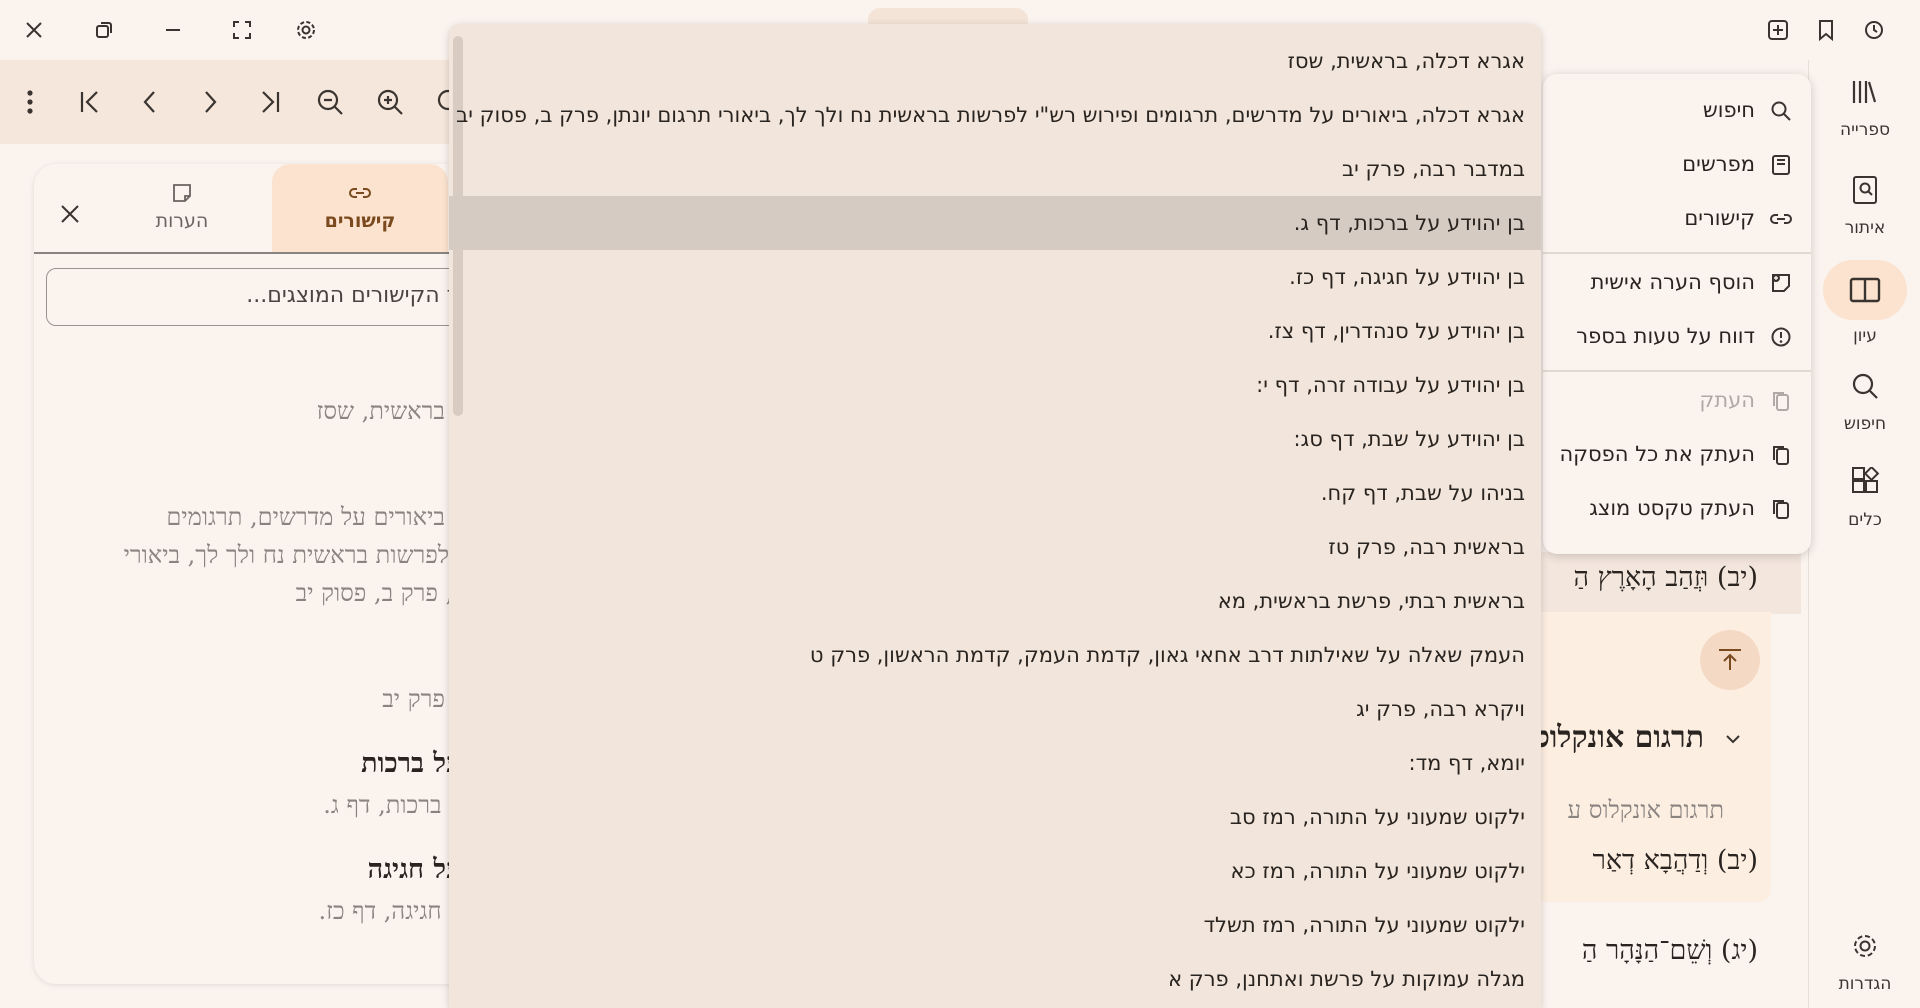 The width and height of the screenshot is (1920, 1008). Describe the element at coordinates (264, 786) in the screenshot. I see `link-result-4: ע על ברכות על ברכות, דף ג.` at that location.